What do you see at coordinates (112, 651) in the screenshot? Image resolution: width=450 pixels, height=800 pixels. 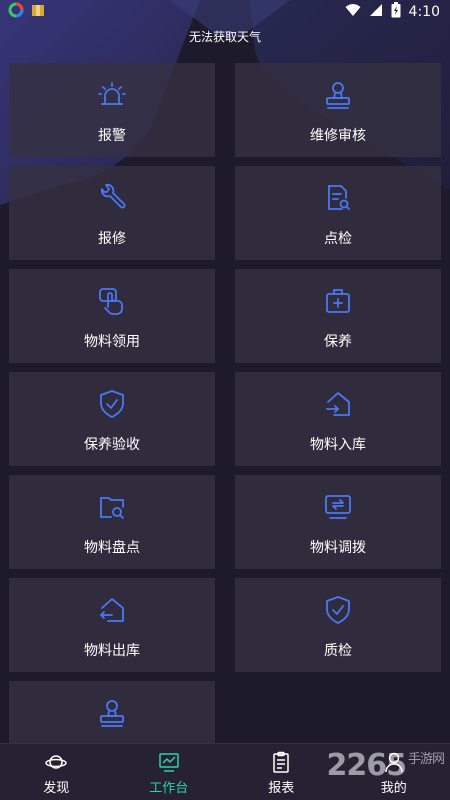 I see `card-label: 物料出库` at bounding box center [112, 651].